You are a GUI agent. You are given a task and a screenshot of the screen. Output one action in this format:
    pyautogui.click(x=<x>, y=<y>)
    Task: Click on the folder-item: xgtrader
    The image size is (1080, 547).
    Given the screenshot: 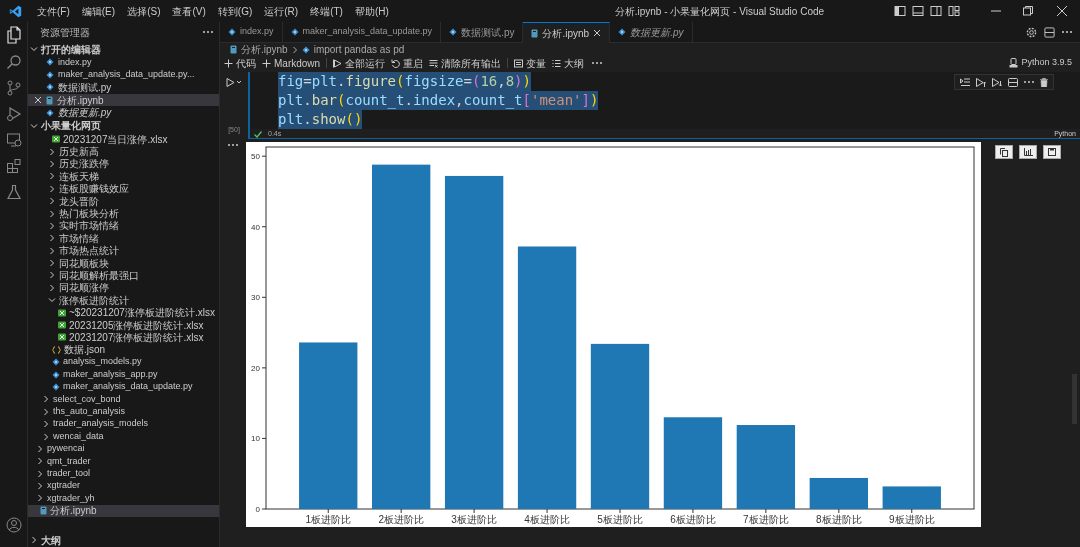 What is the action you would take?
    pyautogui.click(x=123, y=486)
    